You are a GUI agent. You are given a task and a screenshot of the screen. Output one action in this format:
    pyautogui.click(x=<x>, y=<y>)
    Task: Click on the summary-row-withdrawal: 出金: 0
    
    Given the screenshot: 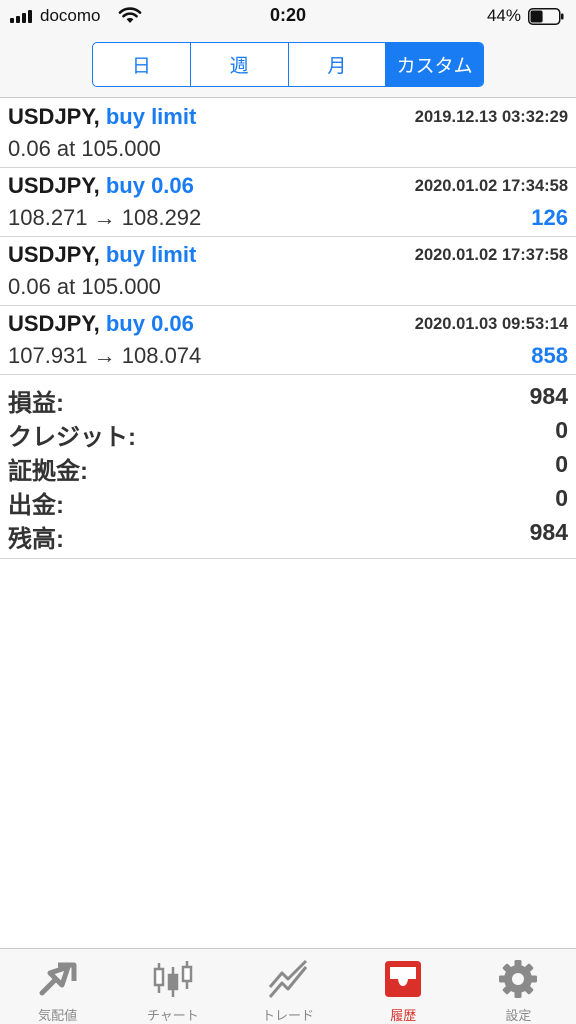 What is the action you would take?
    pyautogui.click(x=288, y=500)
    